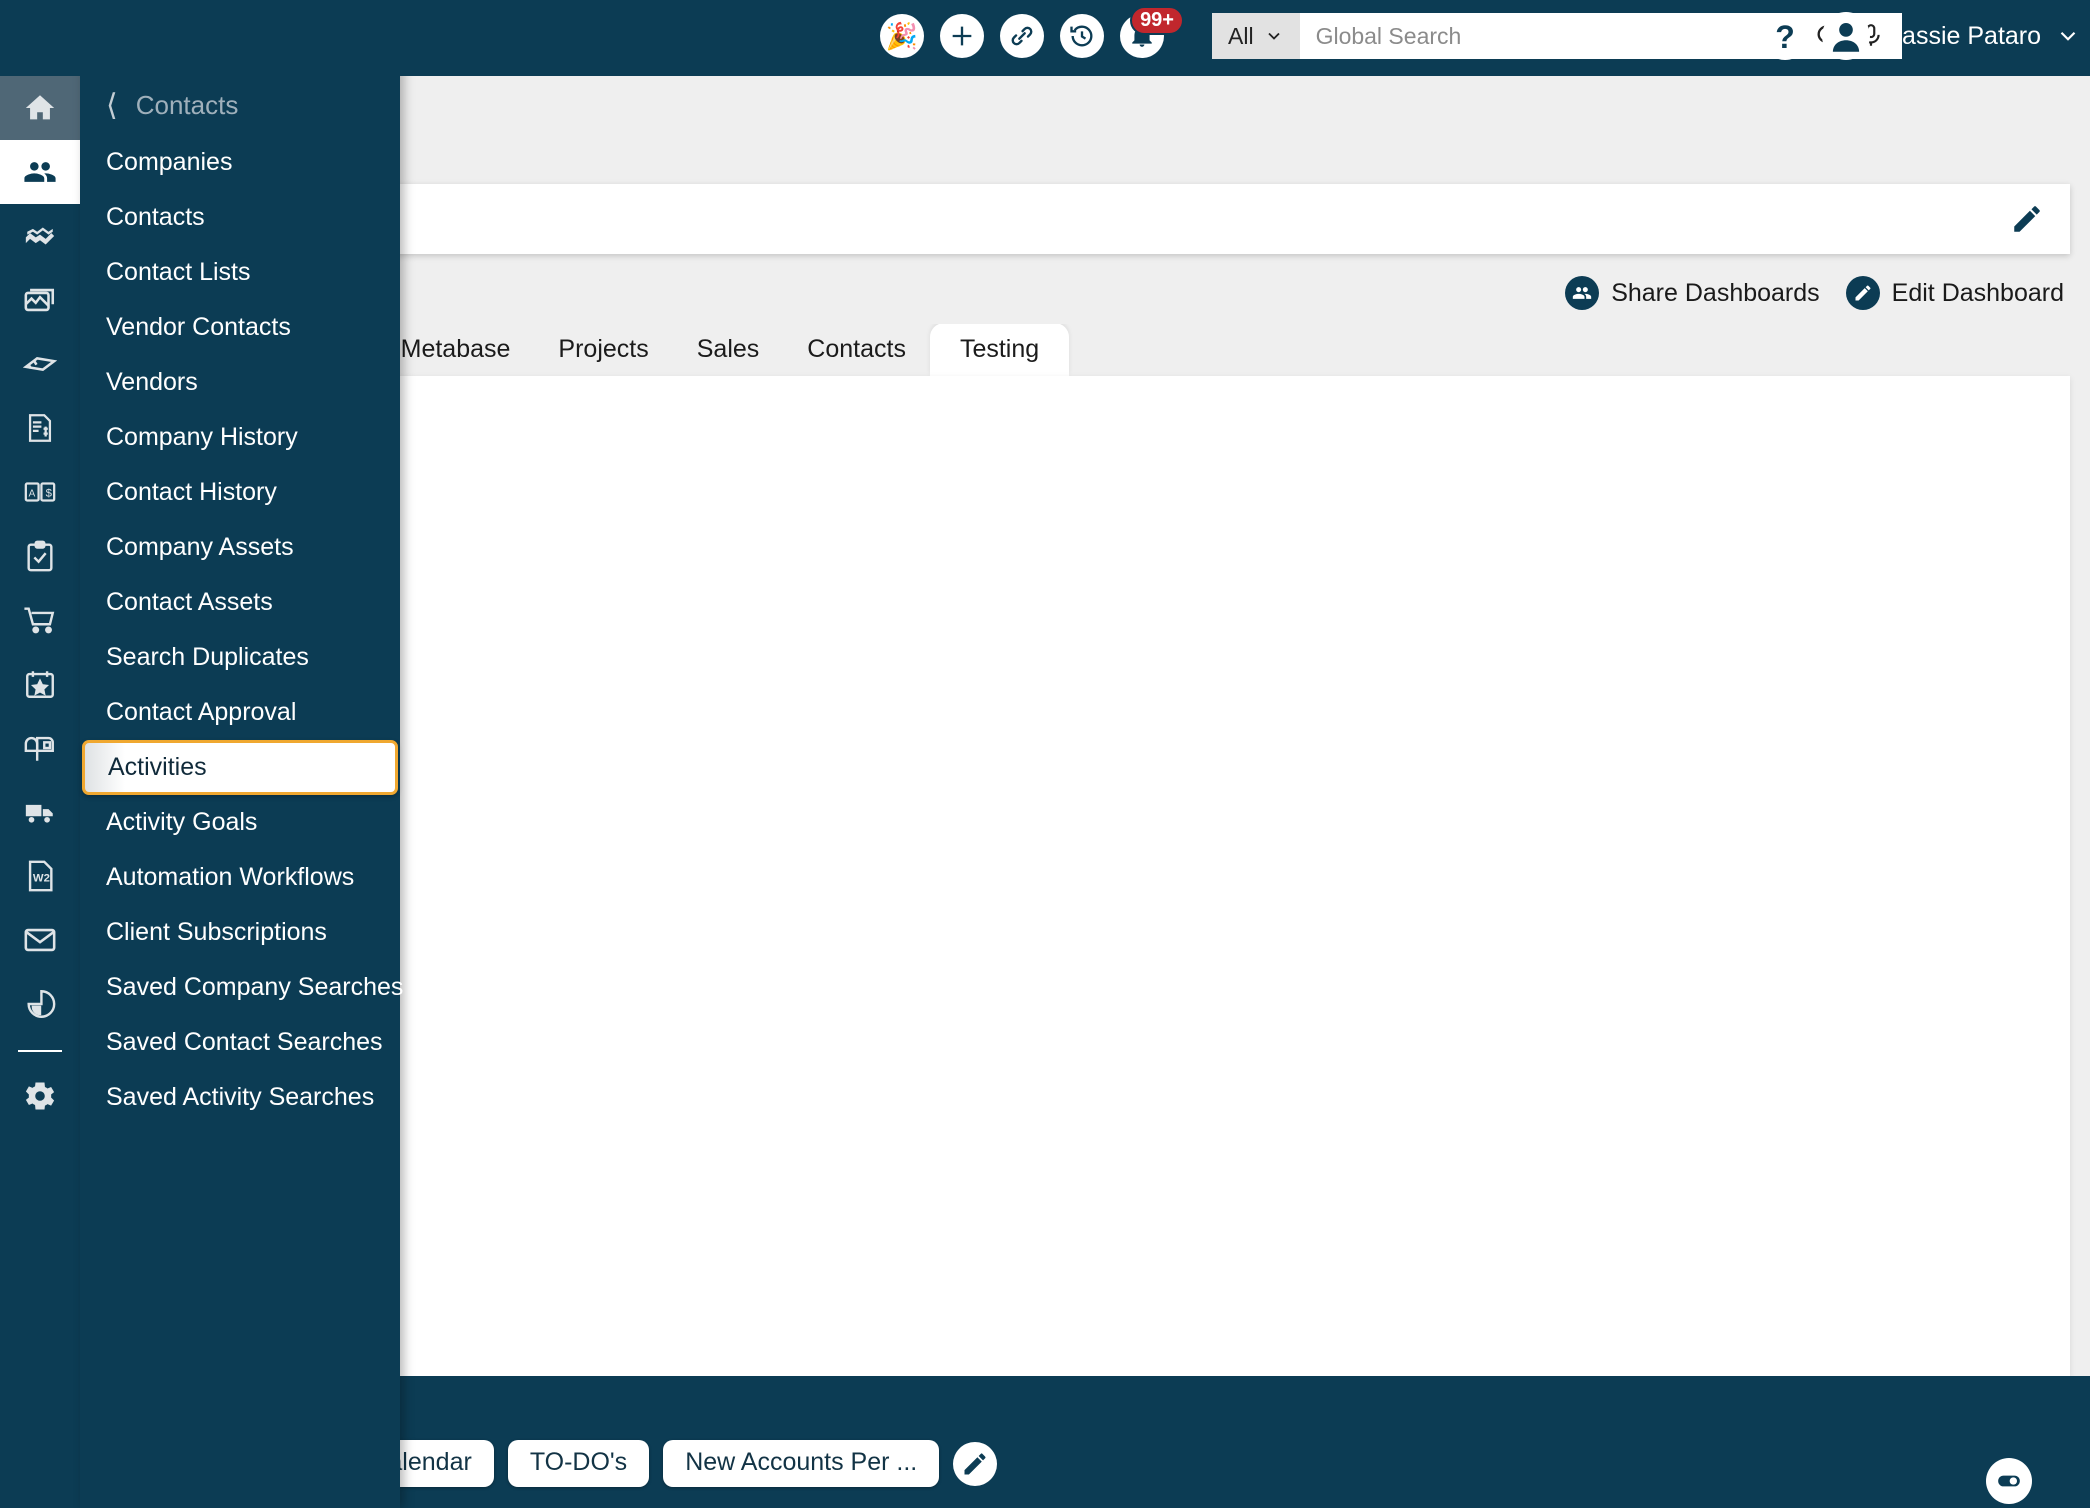 This screenshot has height=1508, width=2090. What do you see at coordinates (240, 1042) in the screenshot?
I see `flyout-item: Saved Contact Searches` at bounding box center [240, 1042].